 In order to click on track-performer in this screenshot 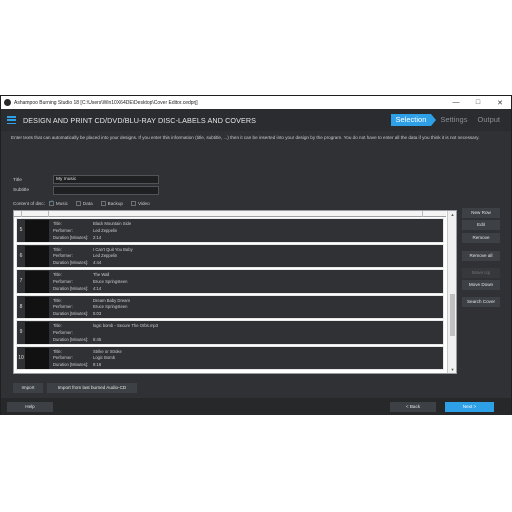, I will do `click(125, 333)`.